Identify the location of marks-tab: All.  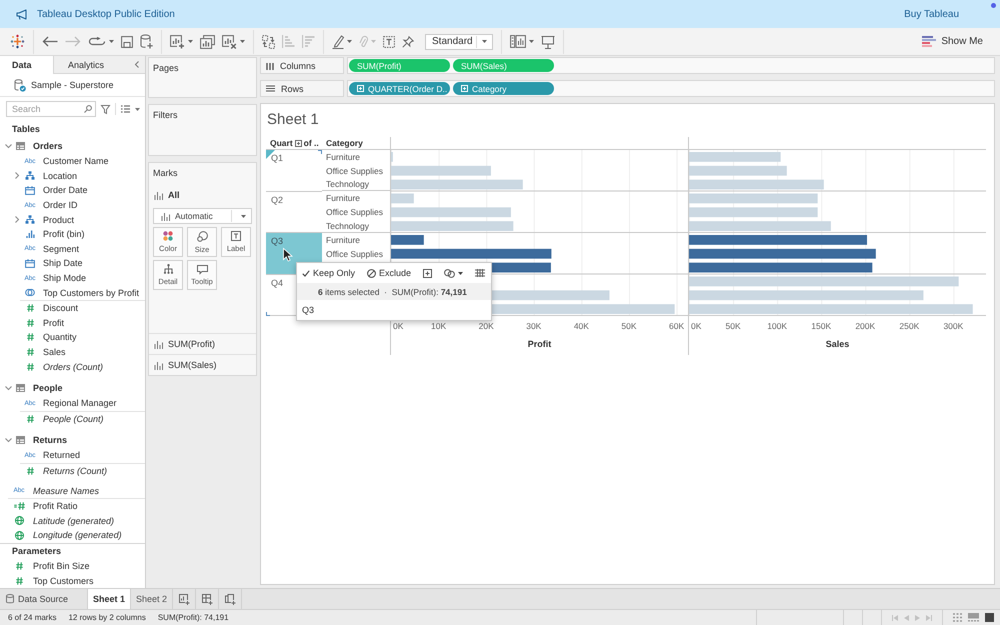
(174, 195).